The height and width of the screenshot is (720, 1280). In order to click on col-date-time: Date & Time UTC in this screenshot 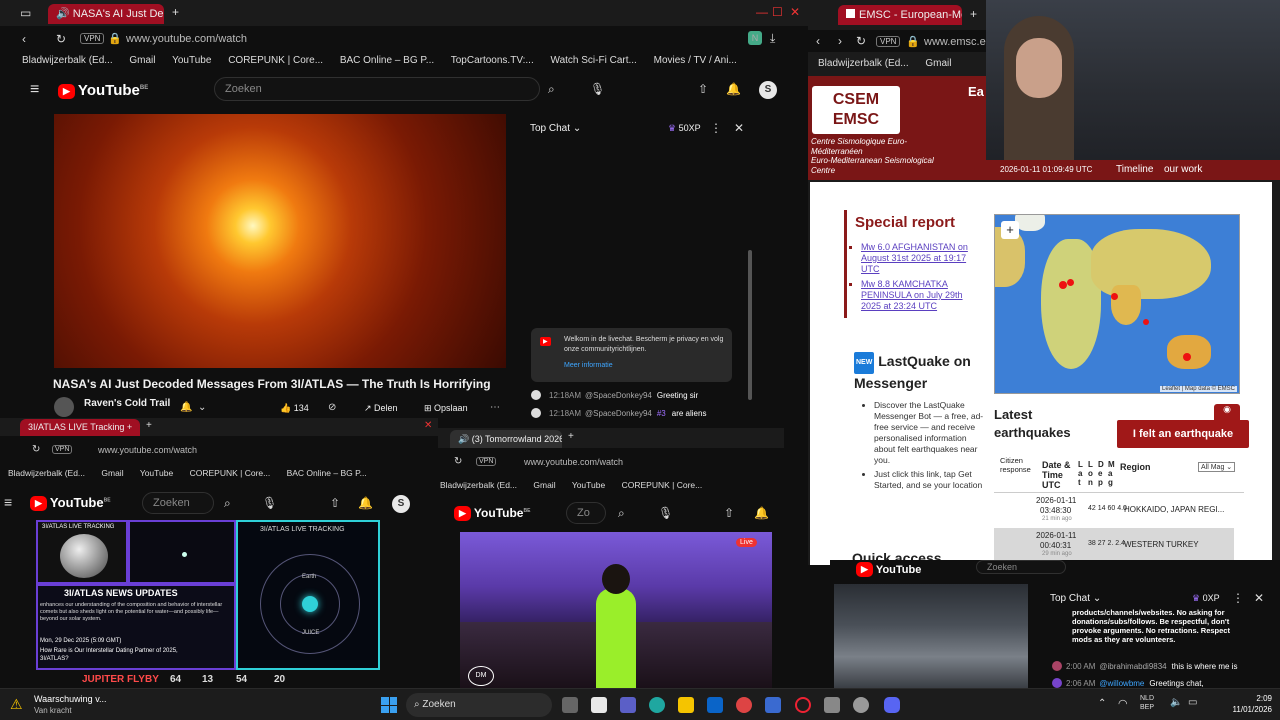, I will do `click(1057, 475)`.